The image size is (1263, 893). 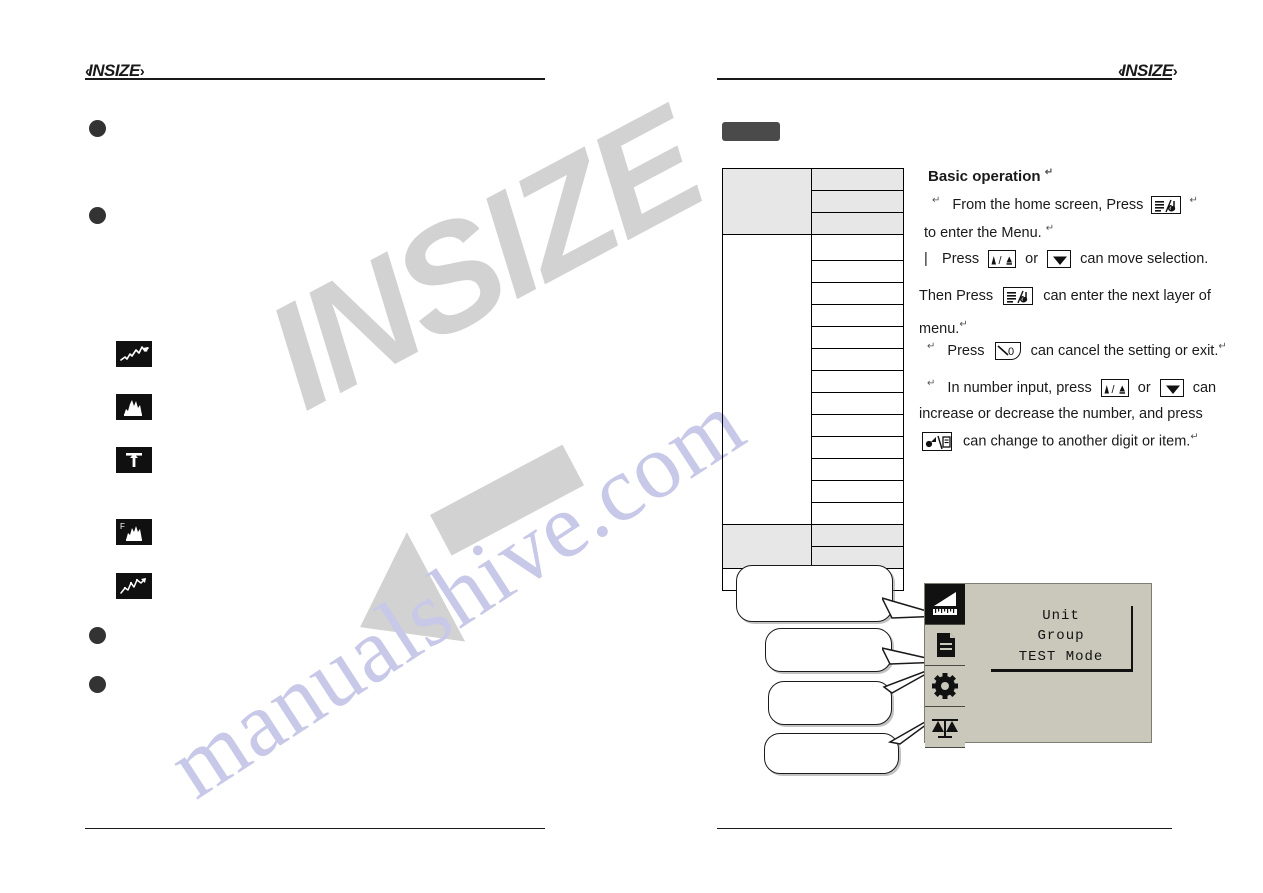 I want to click on balance-scale-icon, so click(x=945, y=727).